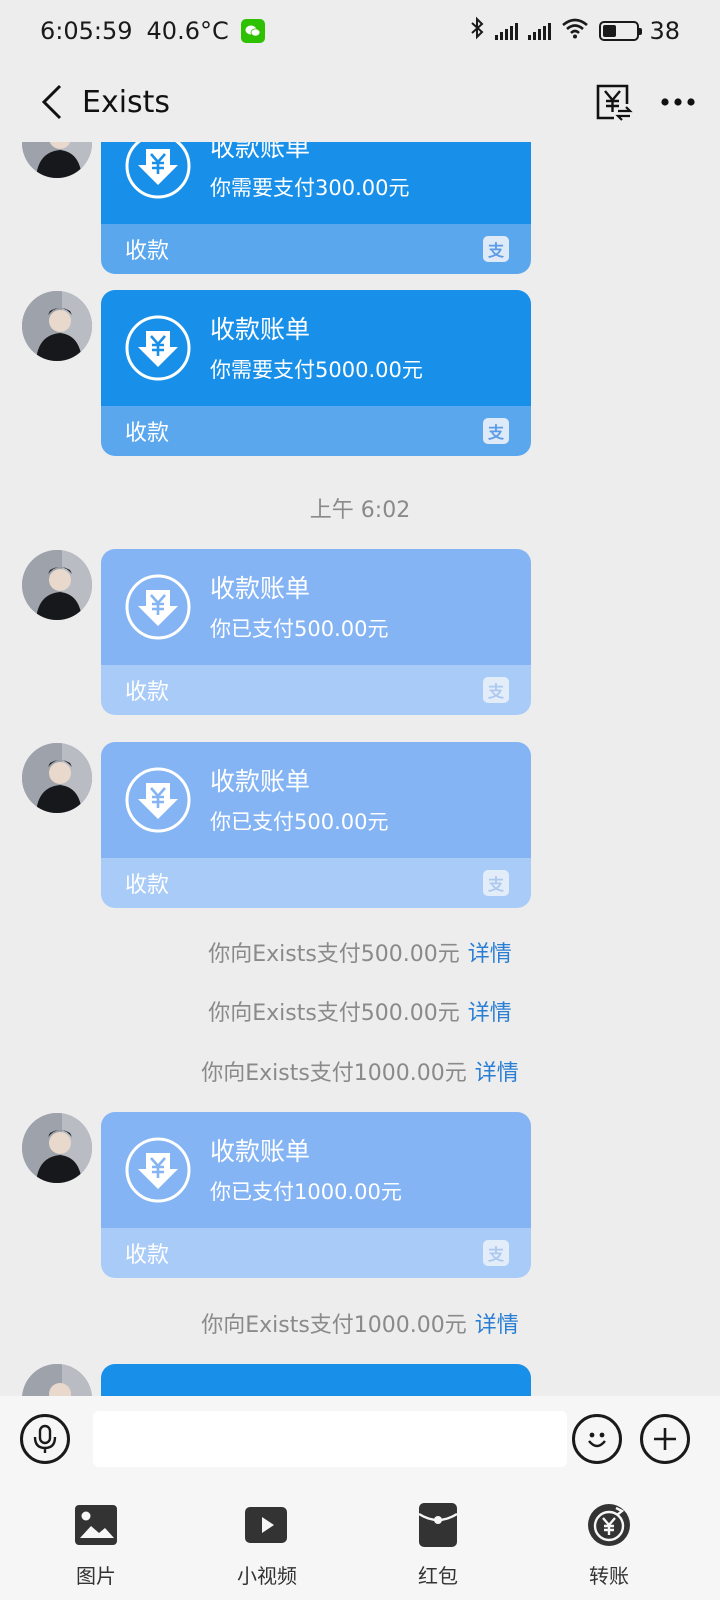 Image resolution: width=720 pixels, height=1600 pixels. I want to click on smiley-icon, so click(597, 1440).